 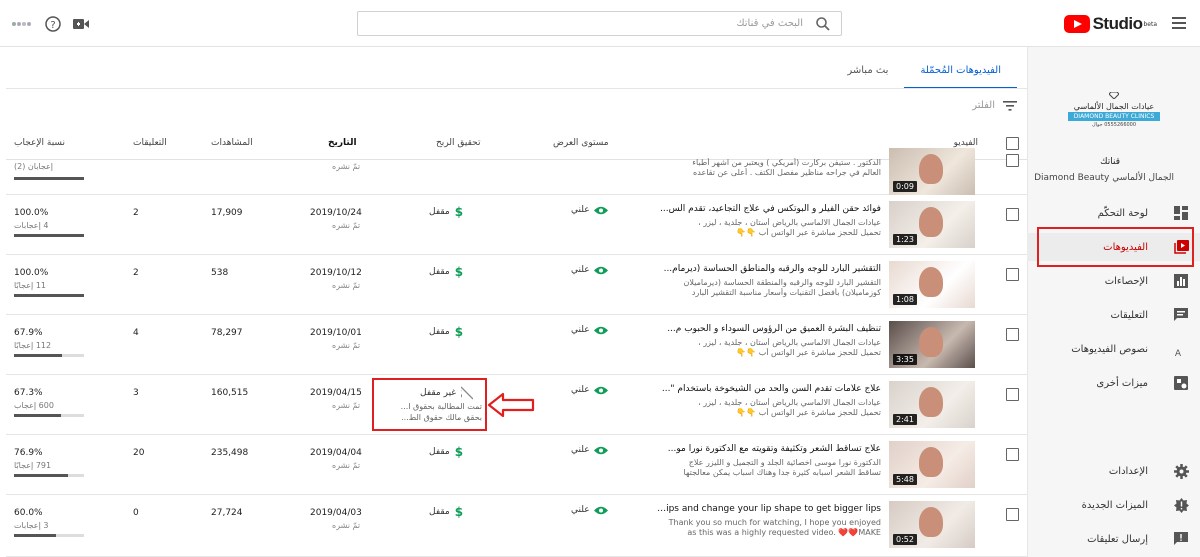 I want to click on tab-divider, so click(x=516, y=88).